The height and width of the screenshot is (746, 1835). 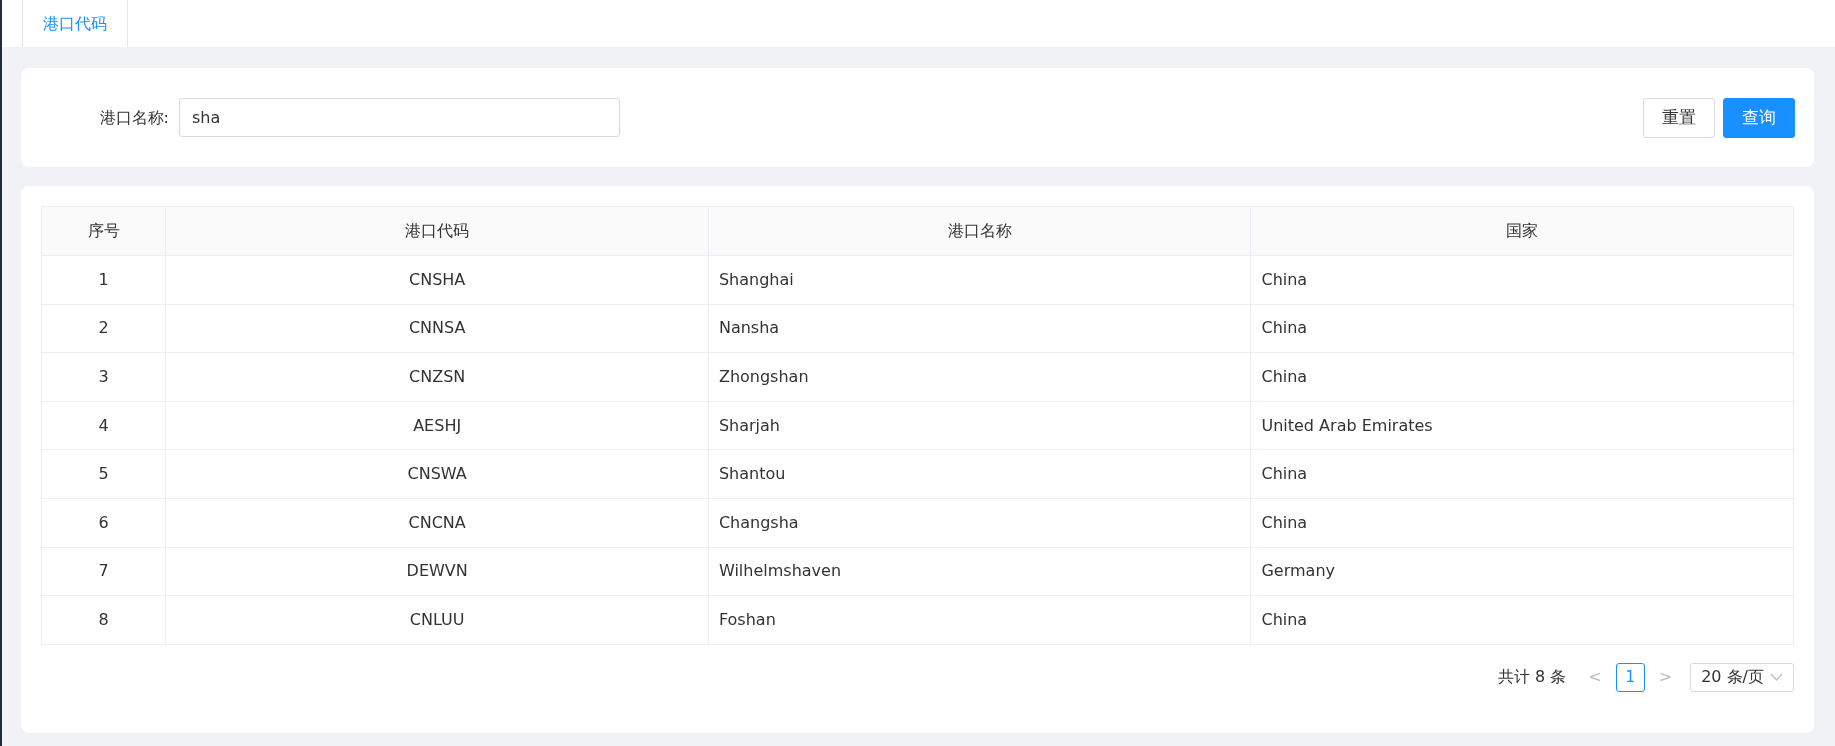 What do you see at coordinates (103, 231) in the screenshot?
I see `column-header: 序号` at bounding box center [103, 231].